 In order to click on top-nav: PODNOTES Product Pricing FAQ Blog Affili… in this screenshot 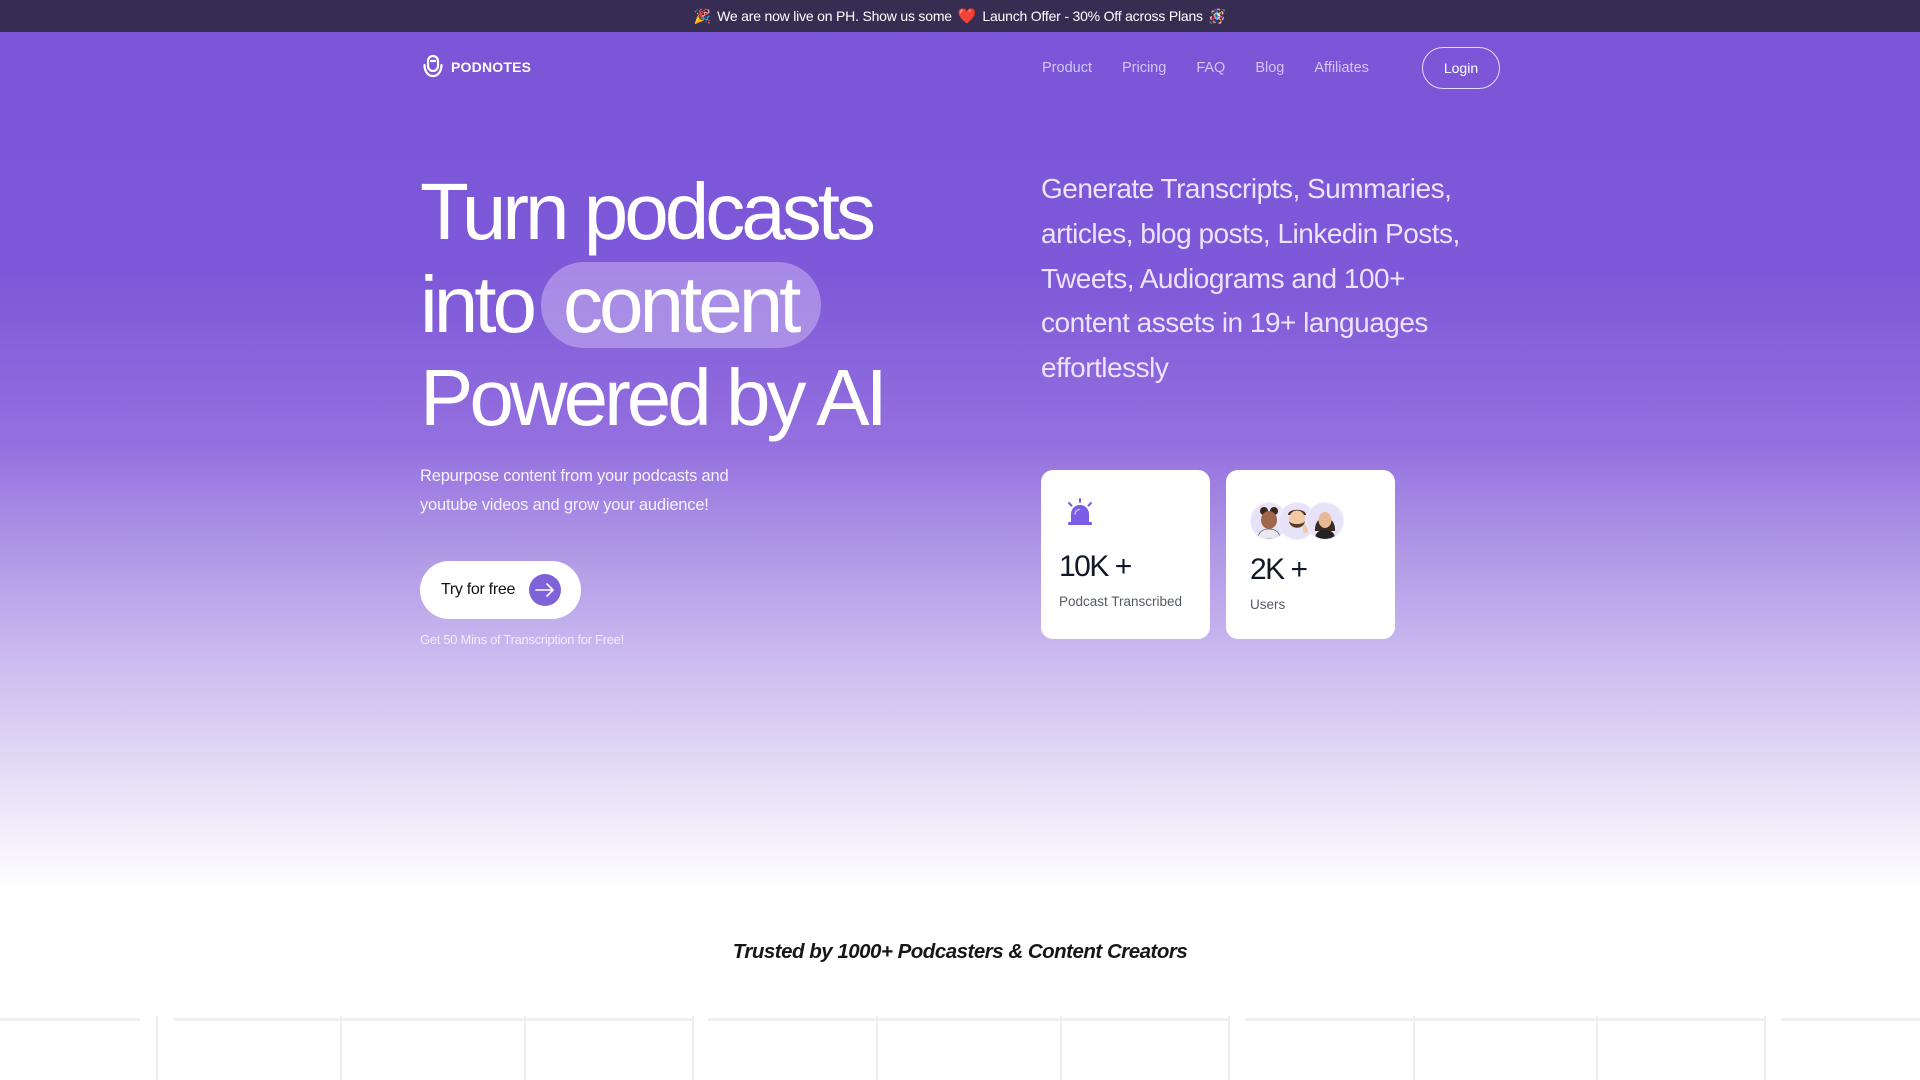, I will do `click(960, 68)`.